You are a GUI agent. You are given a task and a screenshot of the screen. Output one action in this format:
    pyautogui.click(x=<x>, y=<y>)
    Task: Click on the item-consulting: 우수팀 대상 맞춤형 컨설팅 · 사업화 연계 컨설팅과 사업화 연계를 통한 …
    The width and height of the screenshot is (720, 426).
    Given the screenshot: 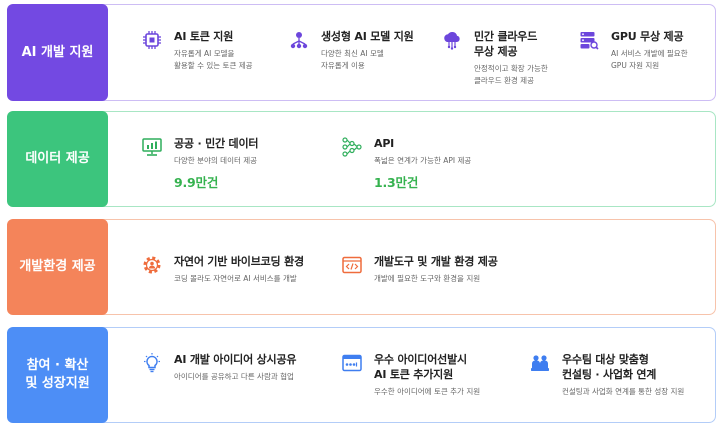 What is the action you would take?
    pyautogui.click(x=607, y=375)
    